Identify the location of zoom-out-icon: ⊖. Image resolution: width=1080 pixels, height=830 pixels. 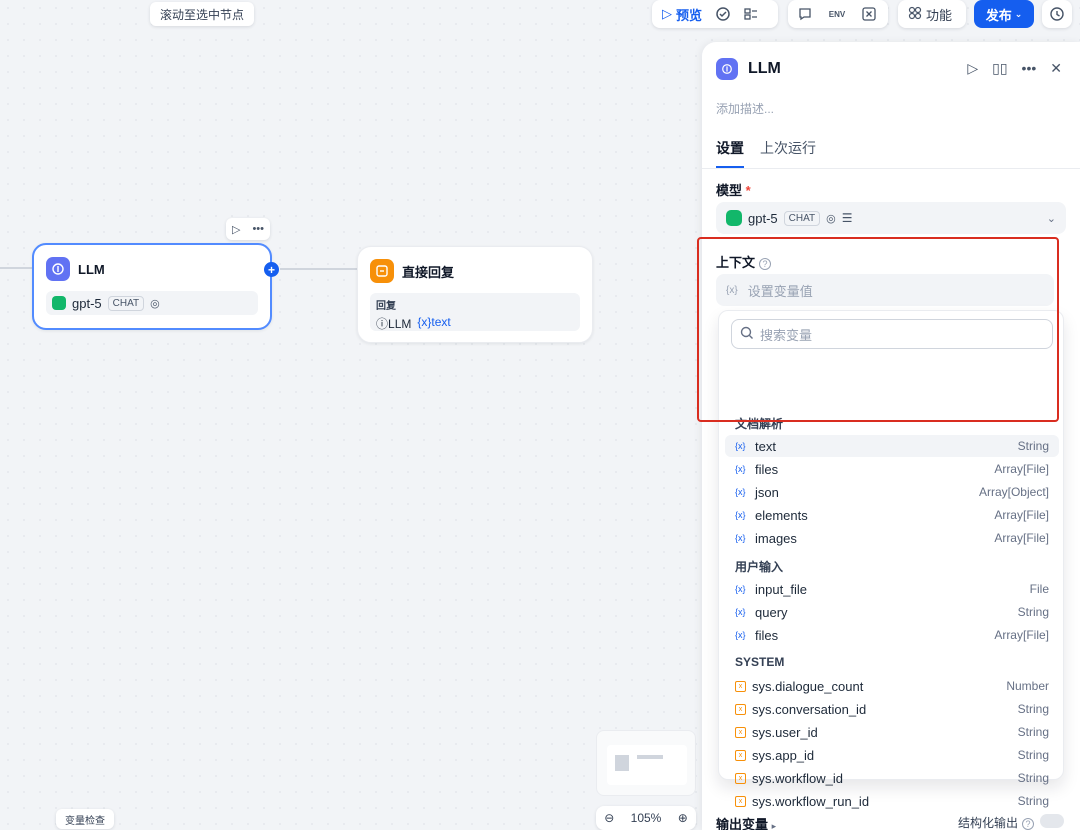
(609, 818).